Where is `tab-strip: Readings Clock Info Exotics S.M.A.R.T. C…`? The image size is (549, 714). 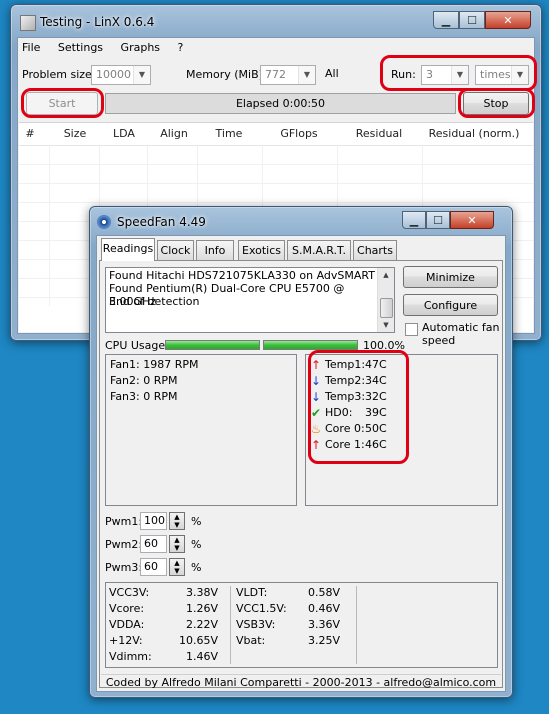
tab-strip: Readings Clock Info Exotics S.M.A.R.T. C… is located at coordinates (301, 250).